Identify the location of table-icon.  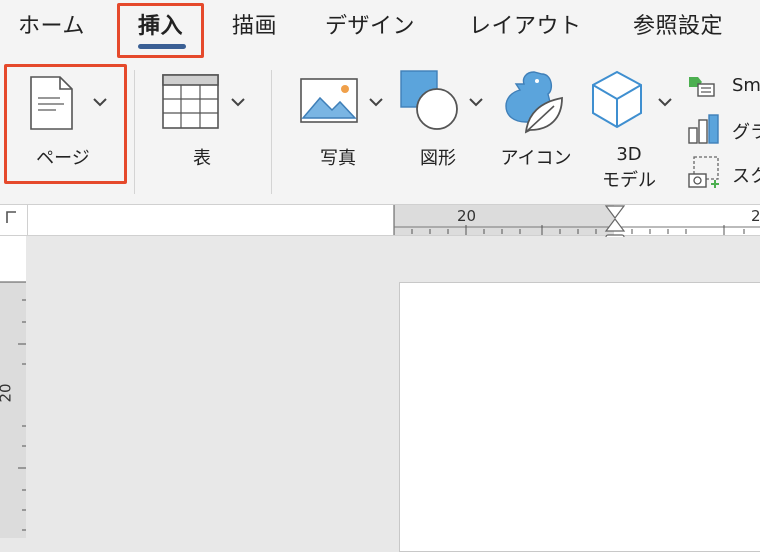
(190, 101).